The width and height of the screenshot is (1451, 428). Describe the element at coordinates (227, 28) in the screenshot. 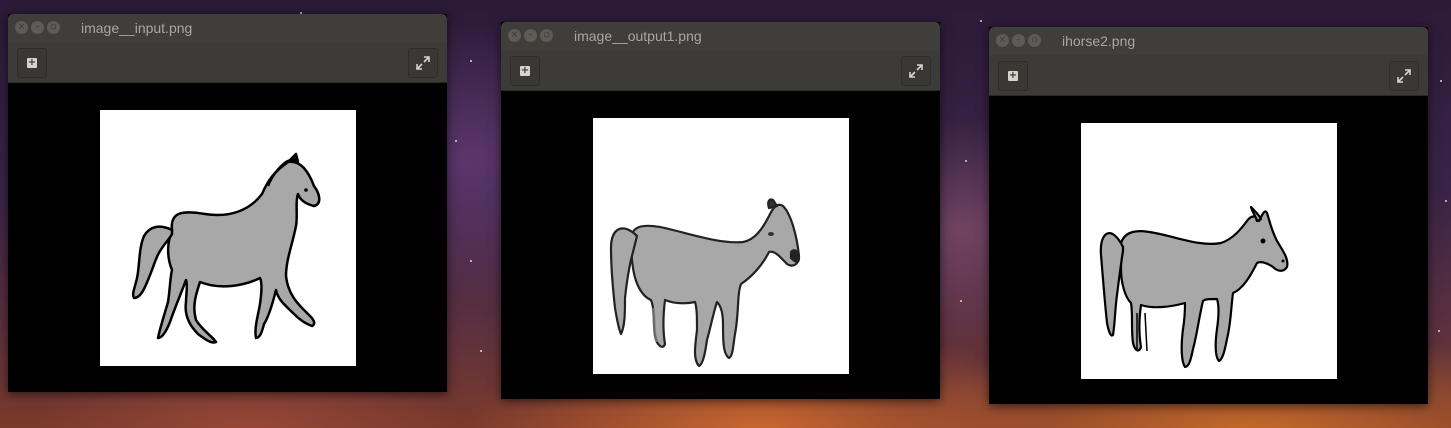

I see `window-titlebar: × – ▫ image__input.png` at that location.